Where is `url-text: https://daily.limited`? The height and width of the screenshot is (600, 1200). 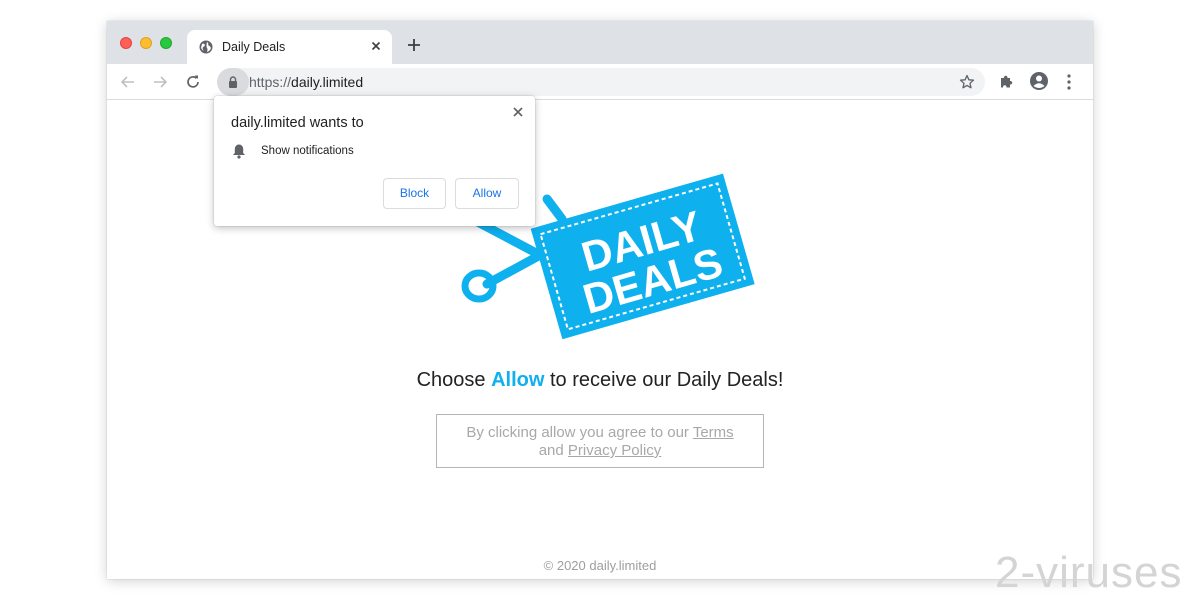 url-text: https://daily.limited is located at coordinates (306, 82).